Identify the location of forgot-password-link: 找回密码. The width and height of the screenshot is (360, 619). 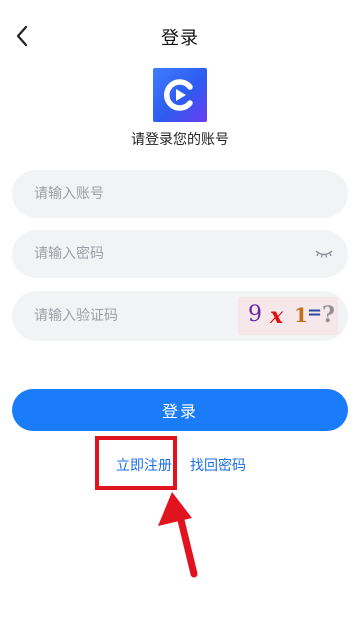
(218, 465).